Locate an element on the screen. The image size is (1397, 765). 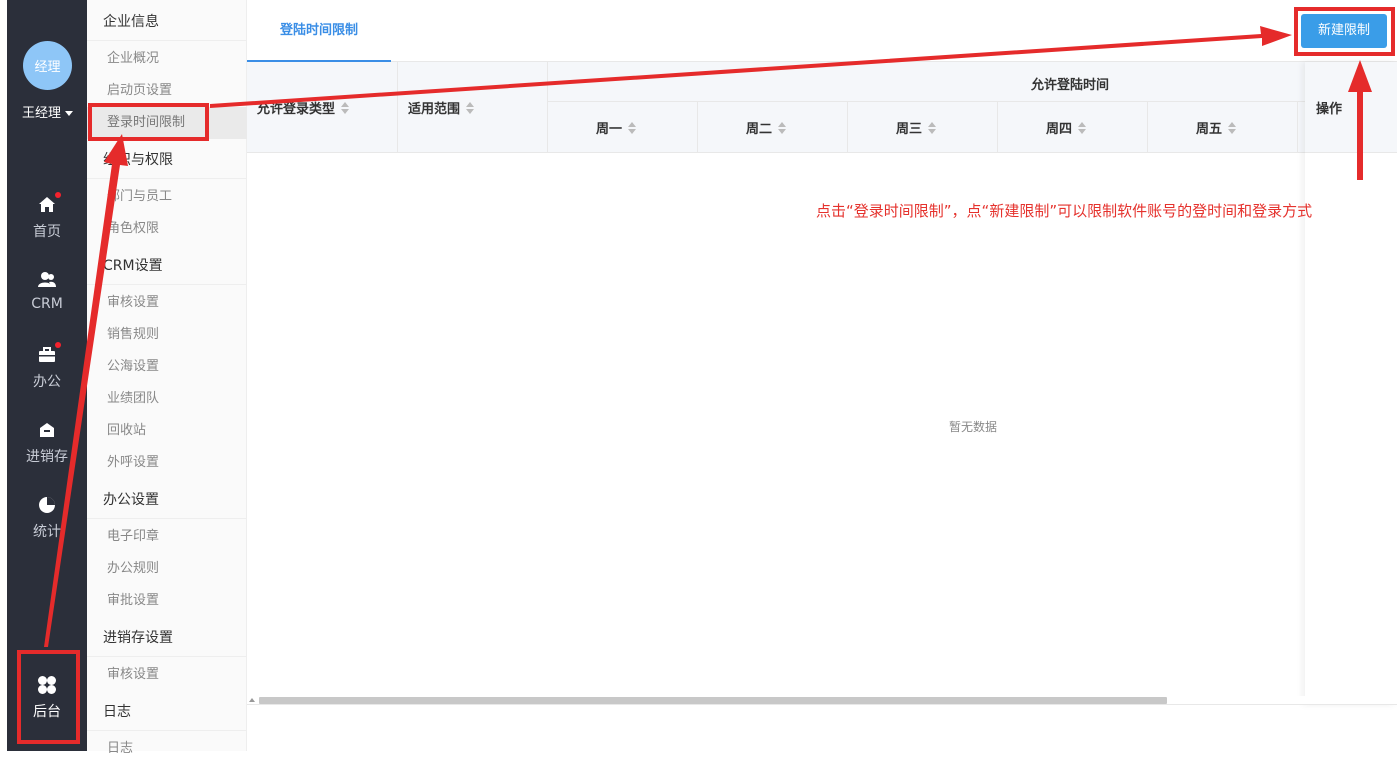
nav-item-home: 首页 is located at coordinates (47, 216).